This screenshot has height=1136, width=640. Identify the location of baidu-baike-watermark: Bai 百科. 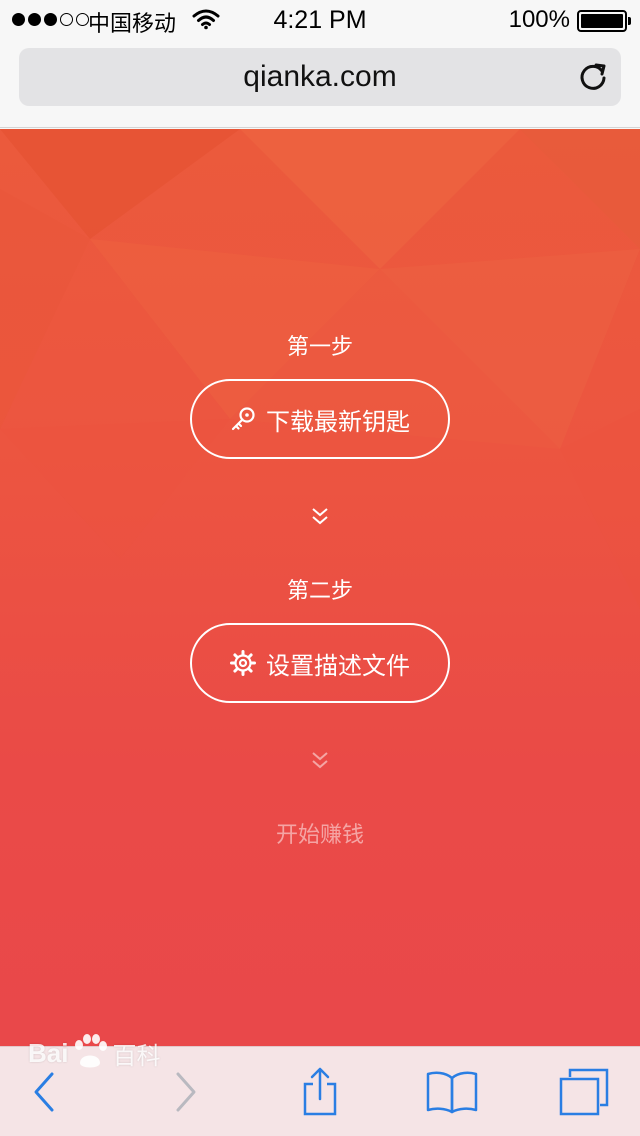
(108, 1053).